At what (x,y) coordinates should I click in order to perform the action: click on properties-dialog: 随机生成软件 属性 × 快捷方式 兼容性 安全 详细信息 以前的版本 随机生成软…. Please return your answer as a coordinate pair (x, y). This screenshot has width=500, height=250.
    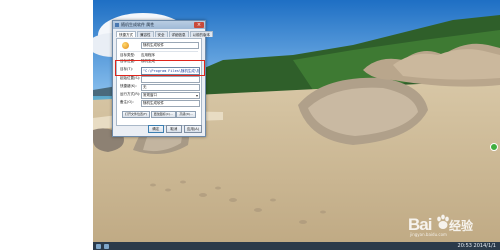
    Looking at the image, I should click on (162, 78).